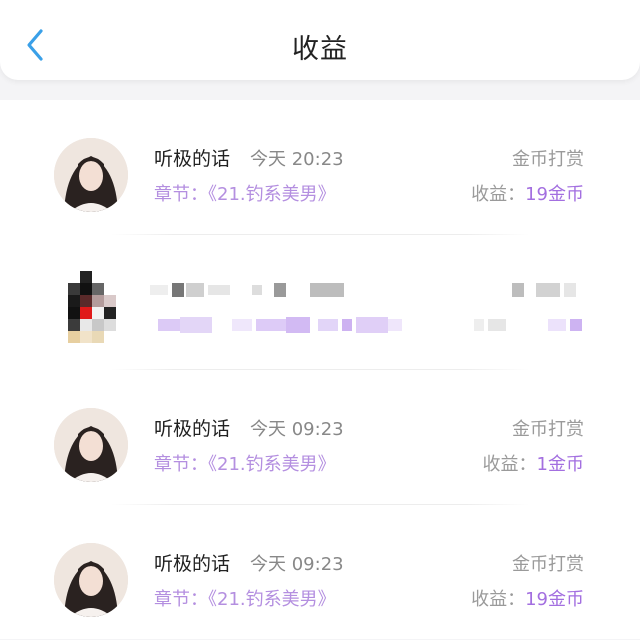 The height and width of the screenshot is (640, 640). I want to click on timestamp: 今天 20:23, so click(297, 159).